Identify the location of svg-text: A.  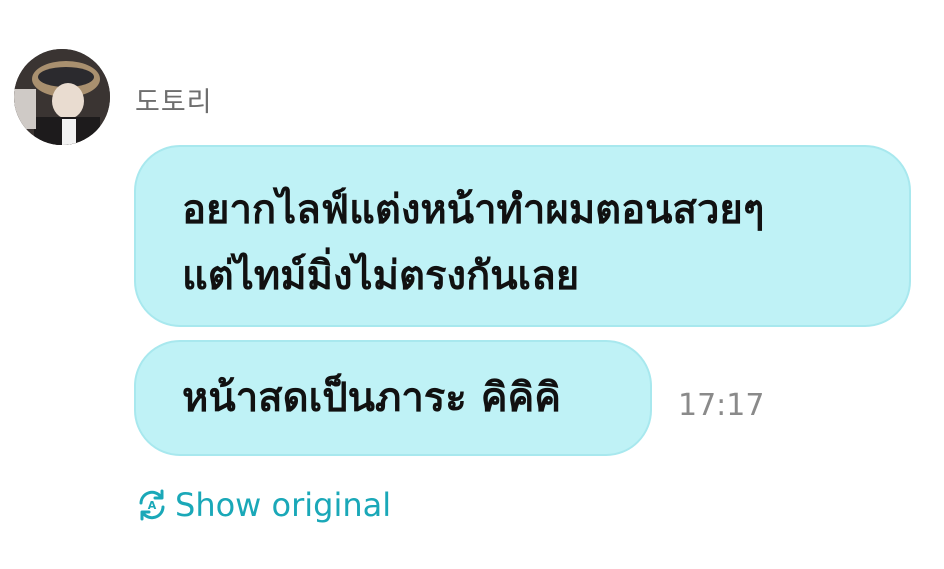
(152, 505).